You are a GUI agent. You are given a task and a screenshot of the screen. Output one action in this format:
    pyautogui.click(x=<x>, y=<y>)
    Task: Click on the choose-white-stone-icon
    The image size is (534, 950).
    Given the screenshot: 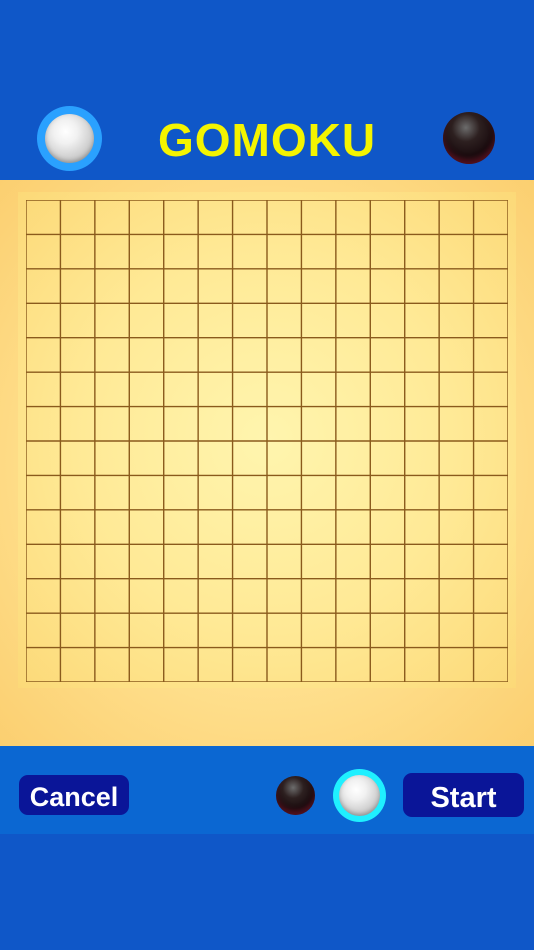 What is the action you would take?
    pyautogui.click(x=359, y=795)
    